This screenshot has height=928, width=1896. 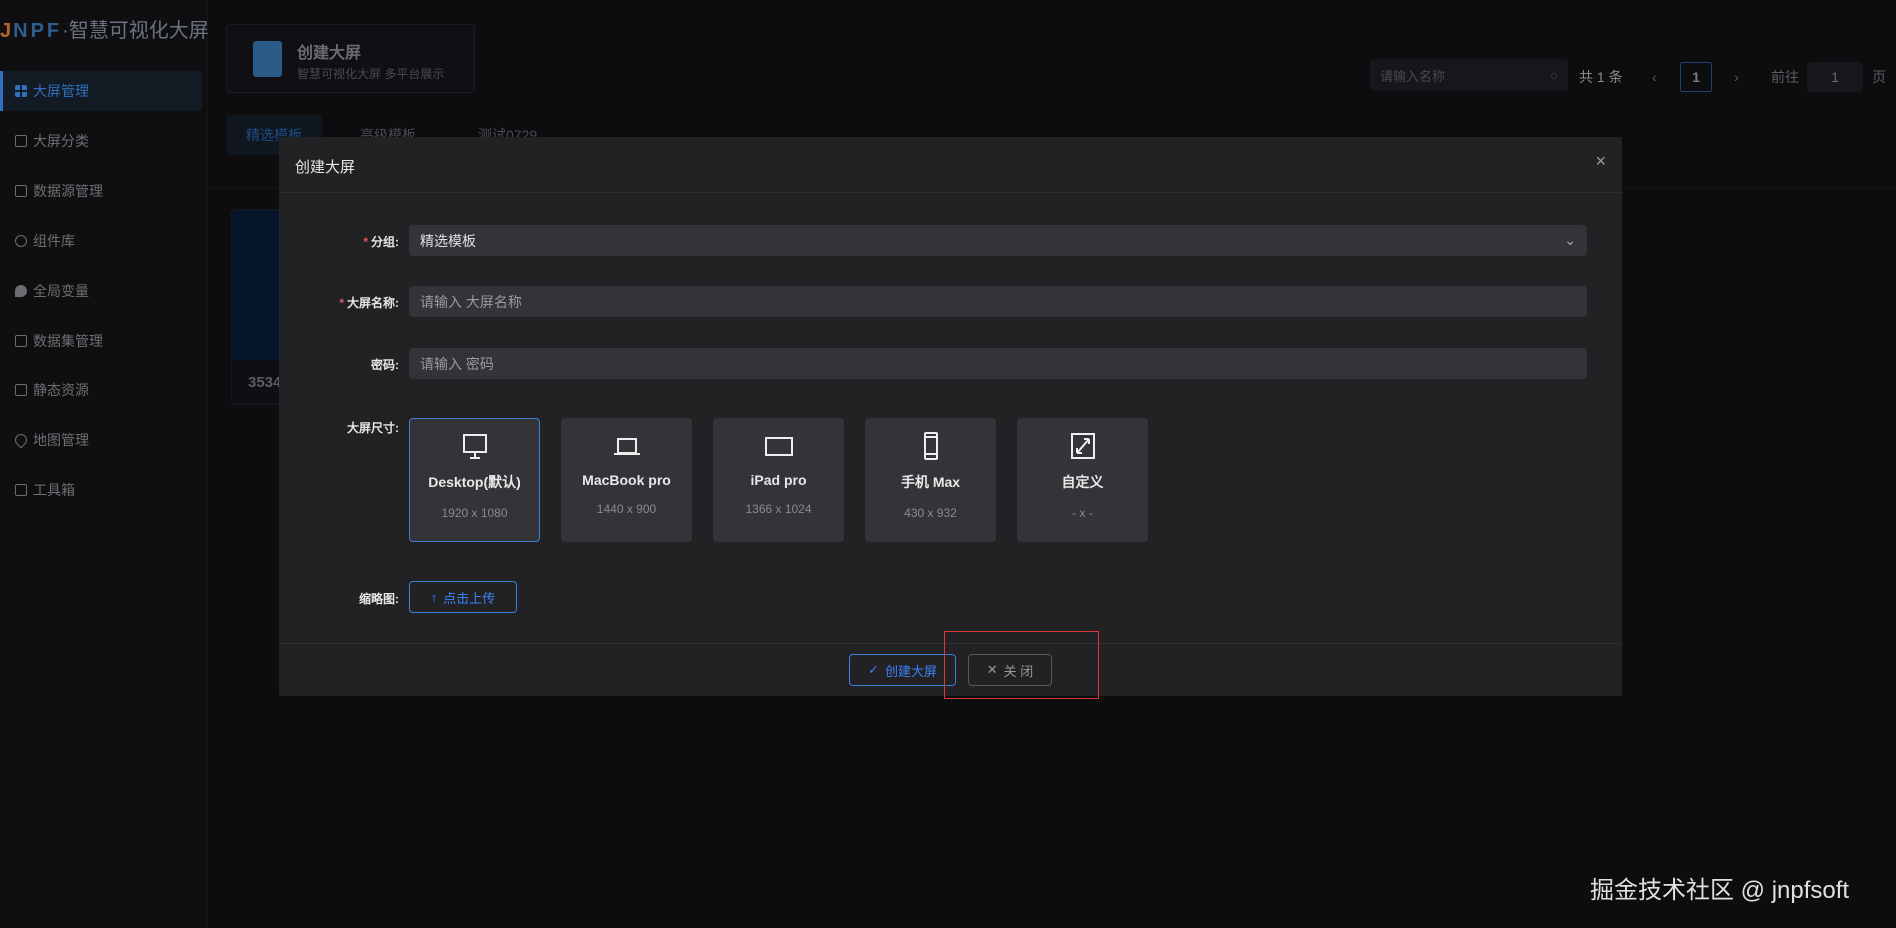 What do you see at coordinates (379, 599) in the screenshot?
I see `thumbnail-label: 缩略图:` at bounding box center [379, 599].